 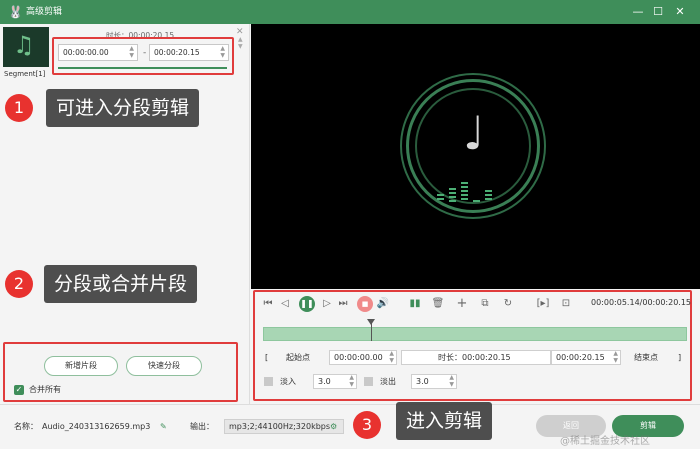 I want to click on output-format-value: mp3;2;44100Hz;320kbps, so click(x=280, y=426).